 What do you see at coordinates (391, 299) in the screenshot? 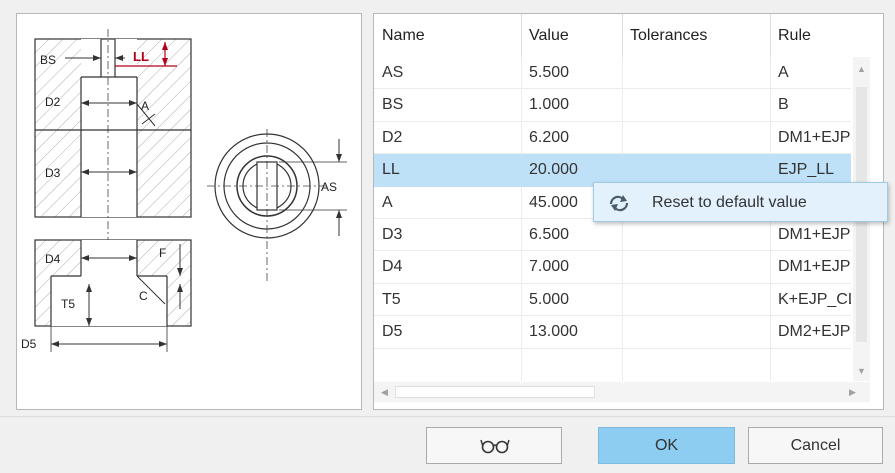
I see `cell-name: T5` at bounding box center [391, 299].